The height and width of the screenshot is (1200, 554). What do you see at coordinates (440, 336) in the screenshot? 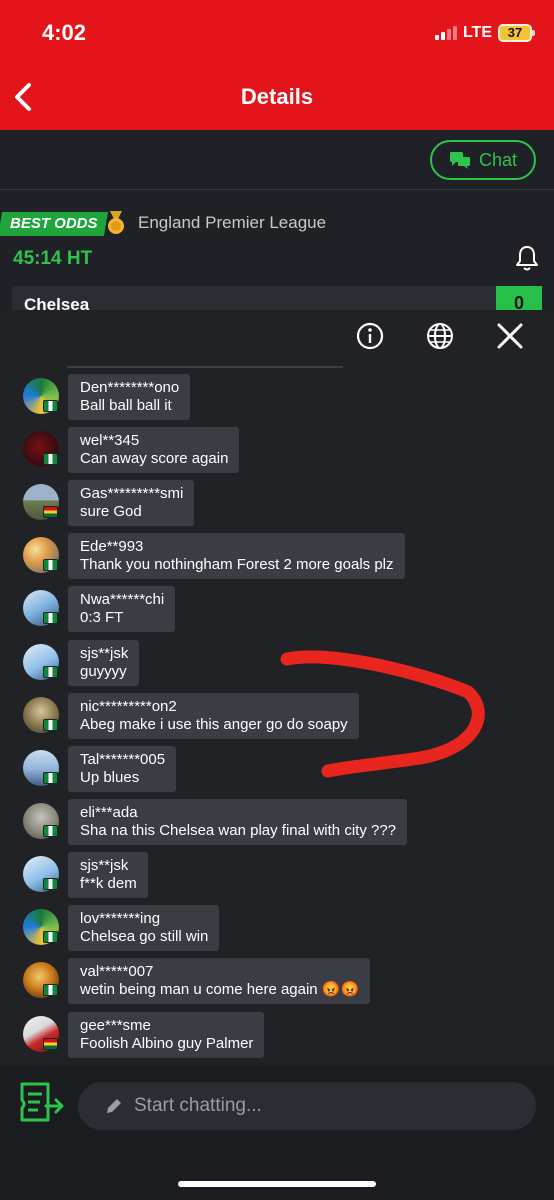
I see `globe-icon` at bounding box center [440, 336].